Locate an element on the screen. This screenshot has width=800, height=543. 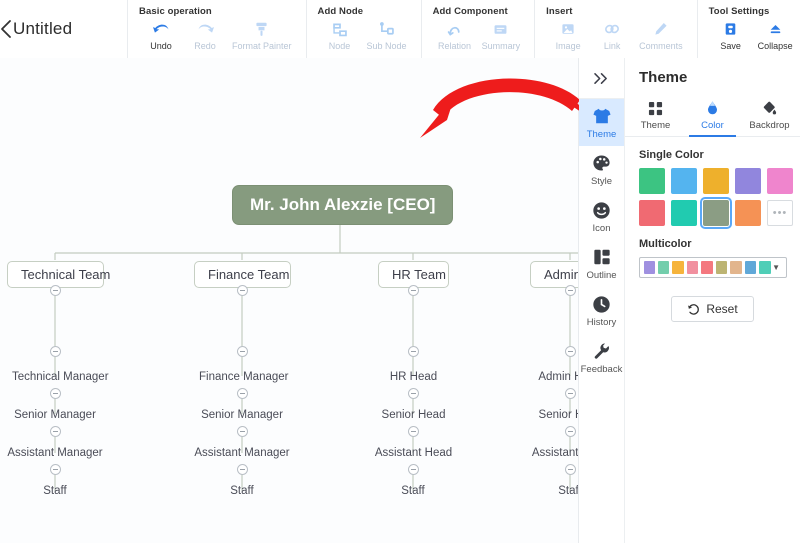
clock-icon is located at coordinates (601, 304).